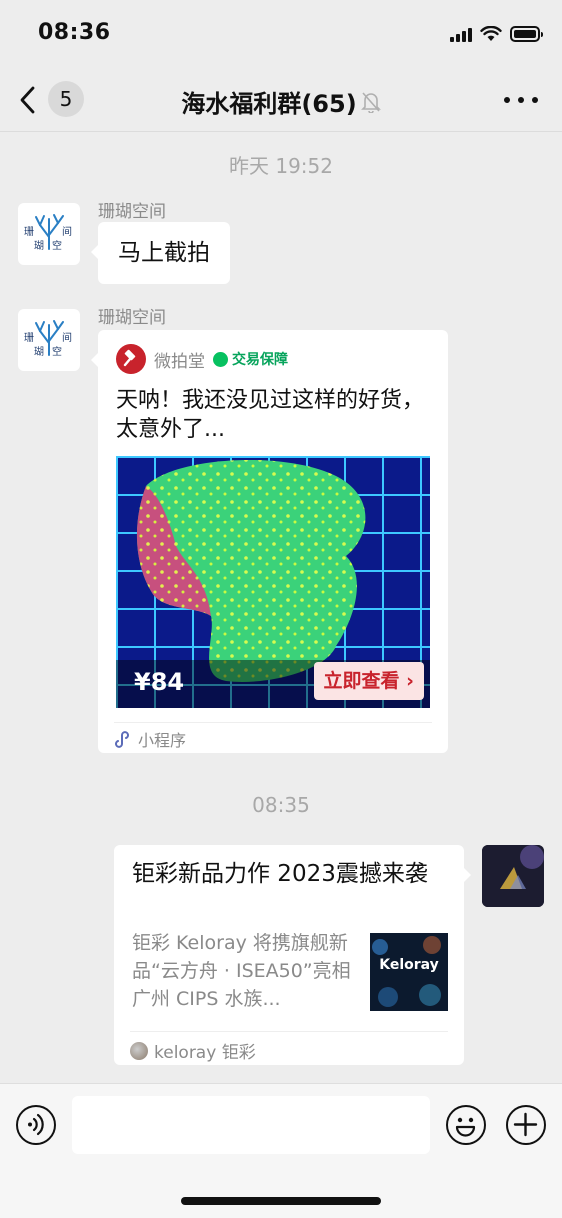 The image size is (562, 1218). What do you see at coordinates (251, 1125) in the screenshot?
I see `message-input` at bounding box center [251, 1125].